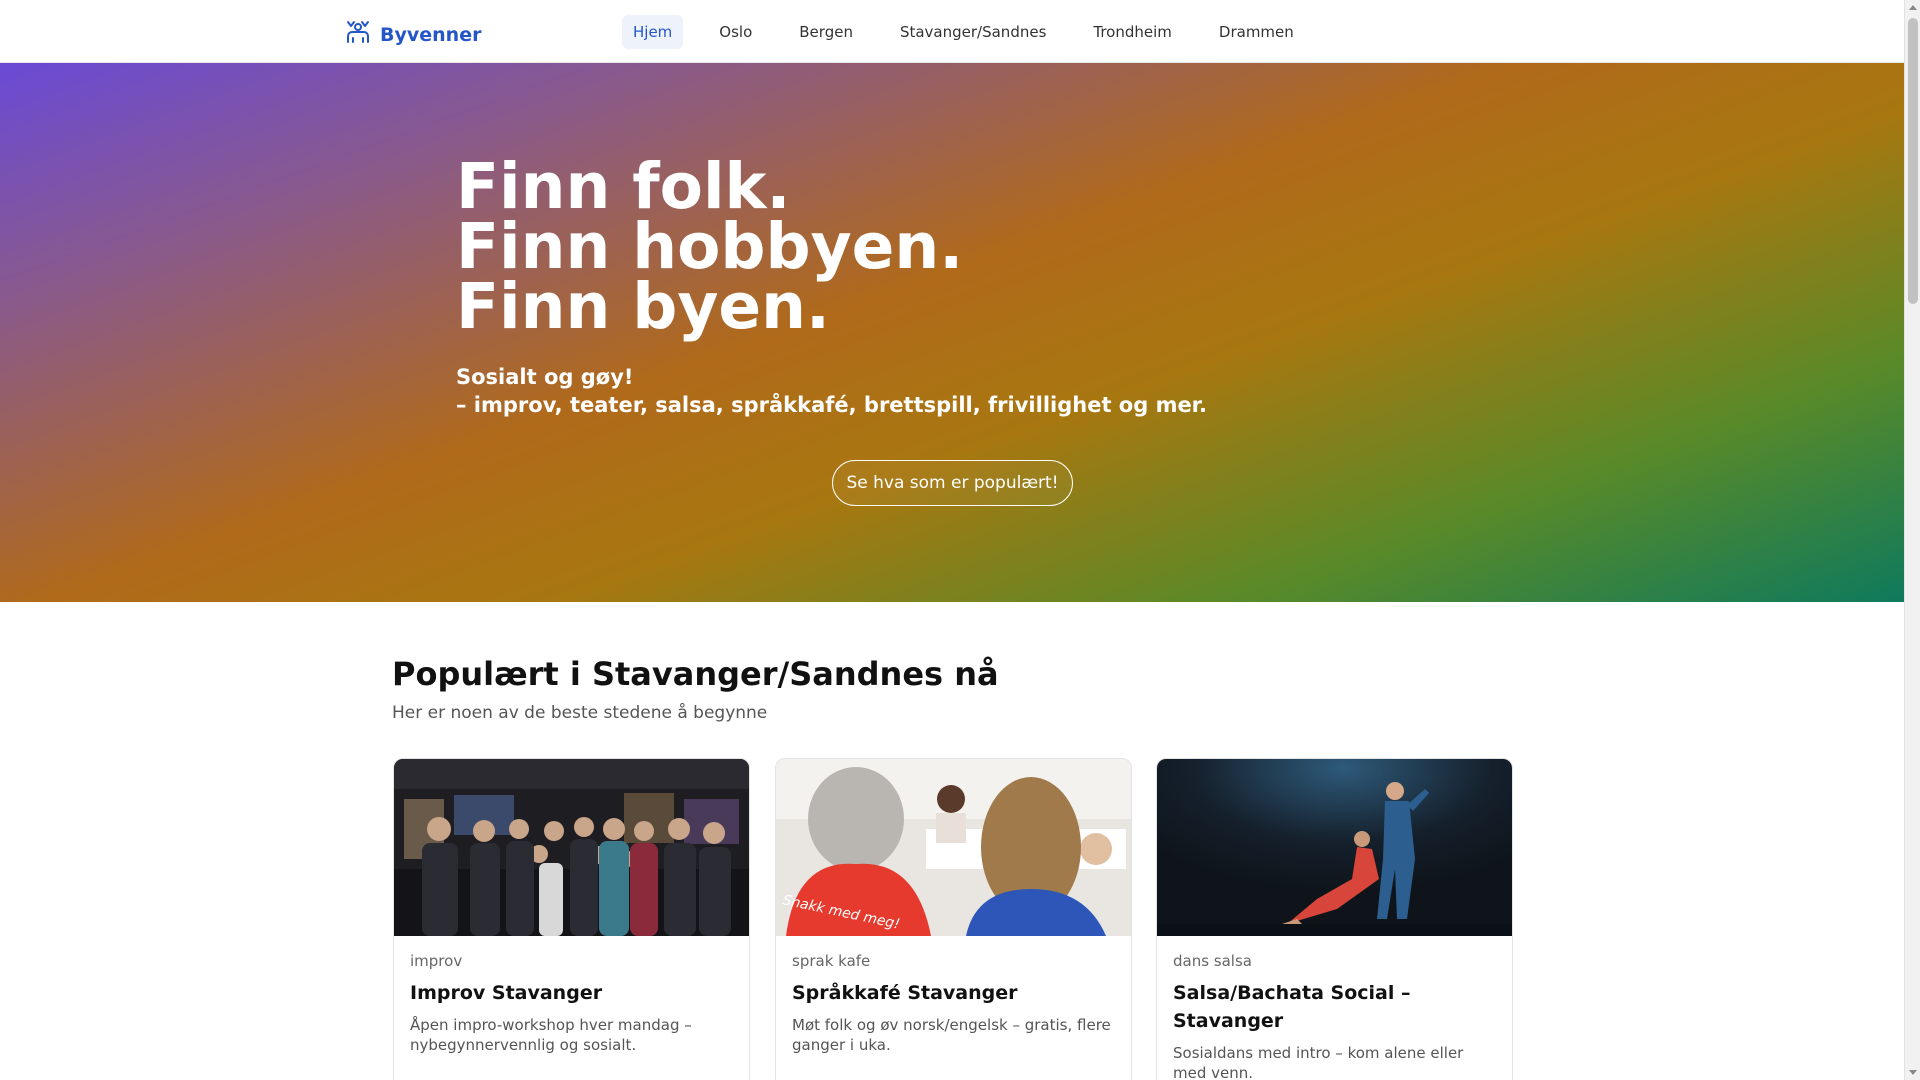 Image resolution: width=1920 pixels, height=1080 pixels. I want to click on scroll-up-icon, so click(1913, 7).